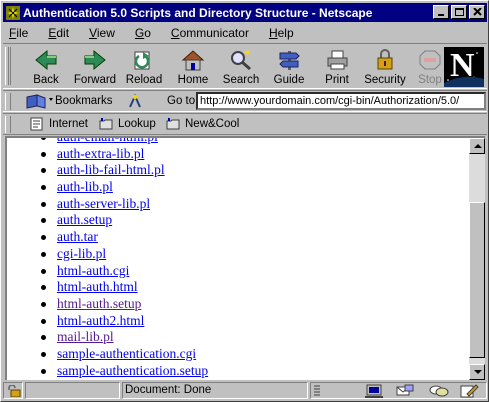 The width and height of the screenshot is (489, 402). I want to click on close-button, so click(477, 12).